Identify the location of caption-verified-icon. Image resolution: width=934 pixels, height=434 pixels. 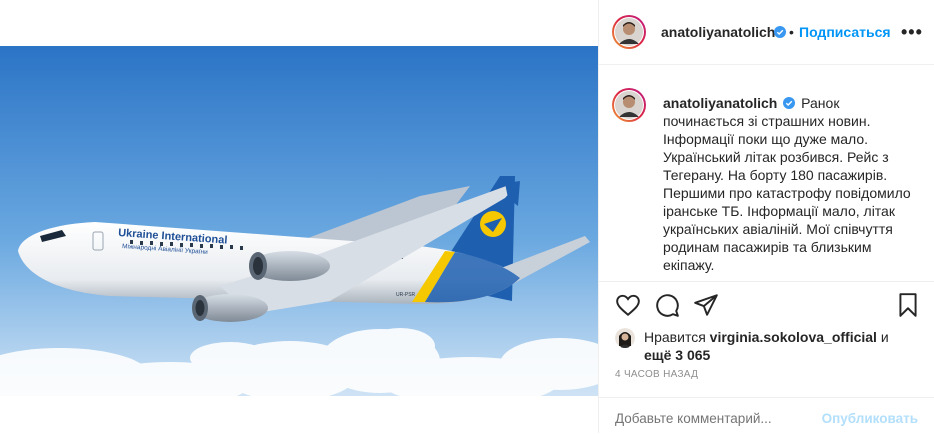
(789, 103).